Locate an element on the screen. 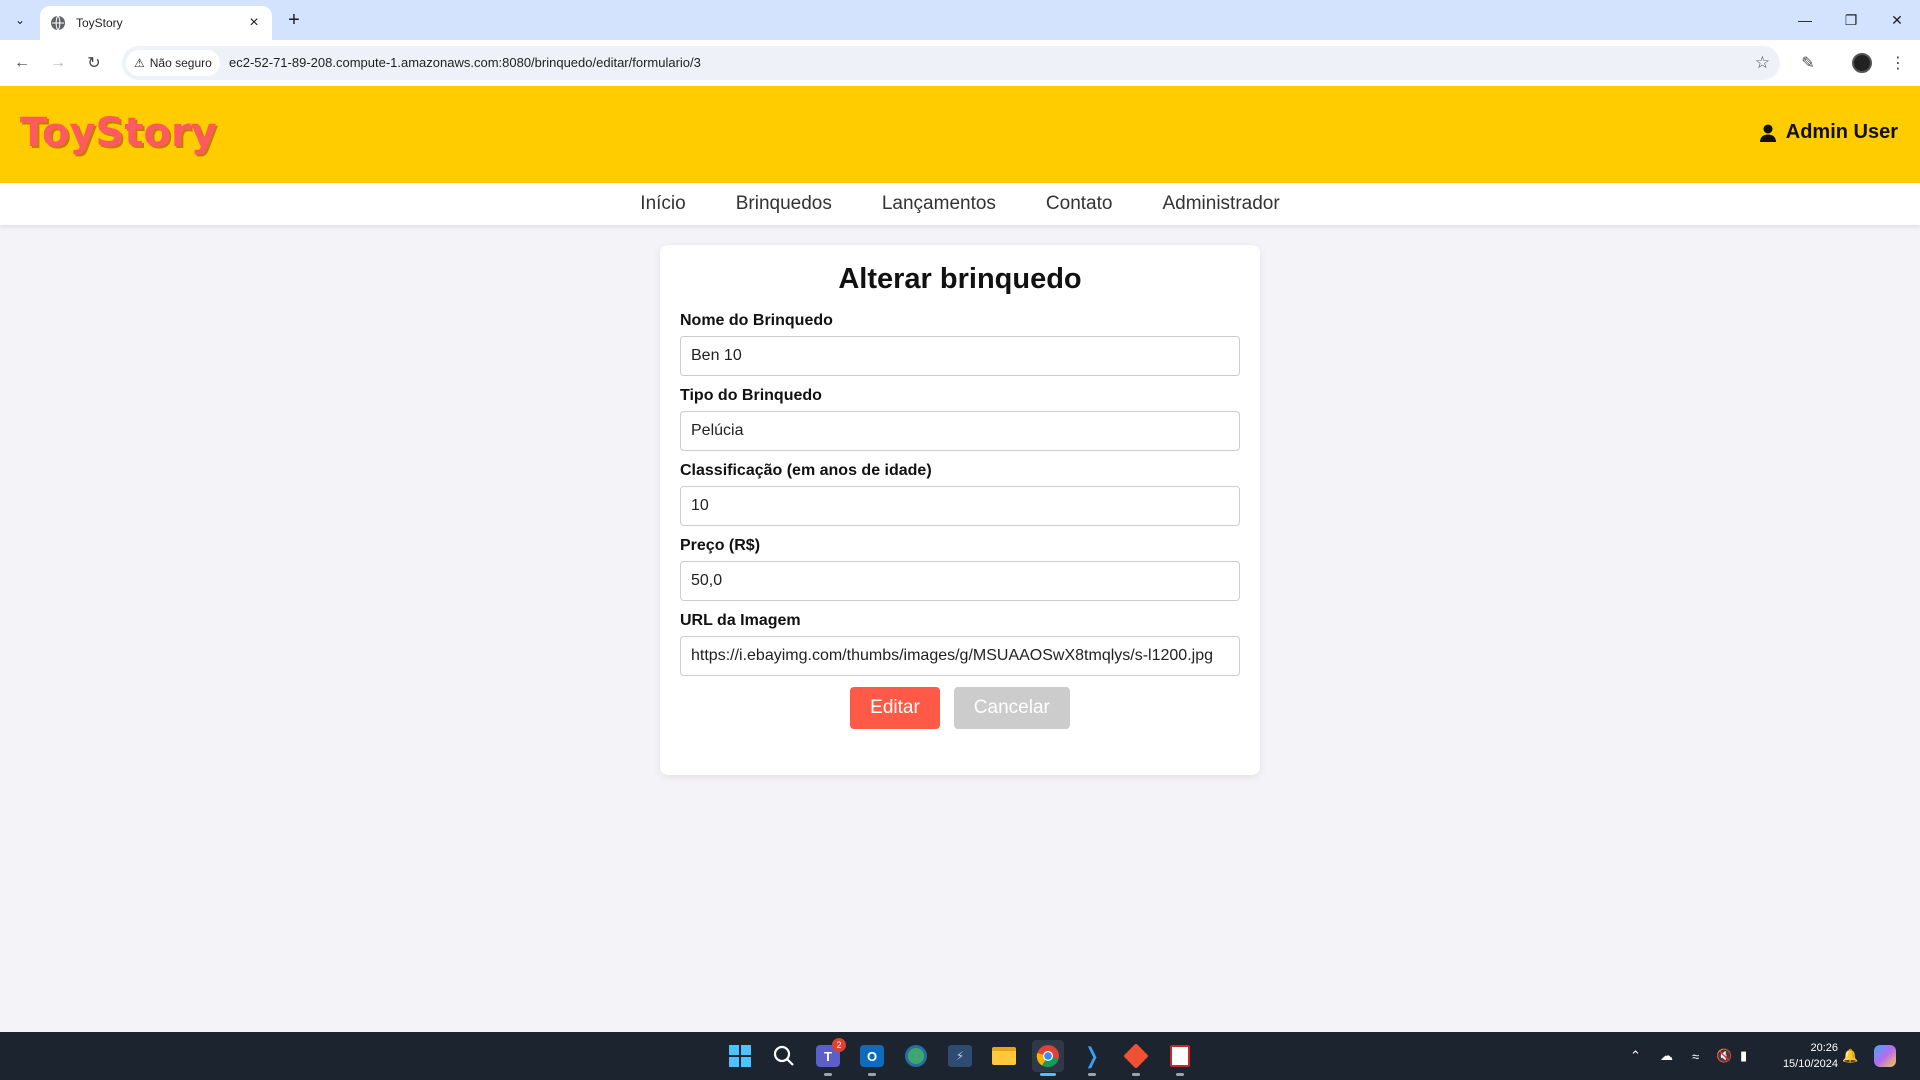 The height and width of the screenshot is (1080, 1920). avatar is located at coordinates (1862, 63).